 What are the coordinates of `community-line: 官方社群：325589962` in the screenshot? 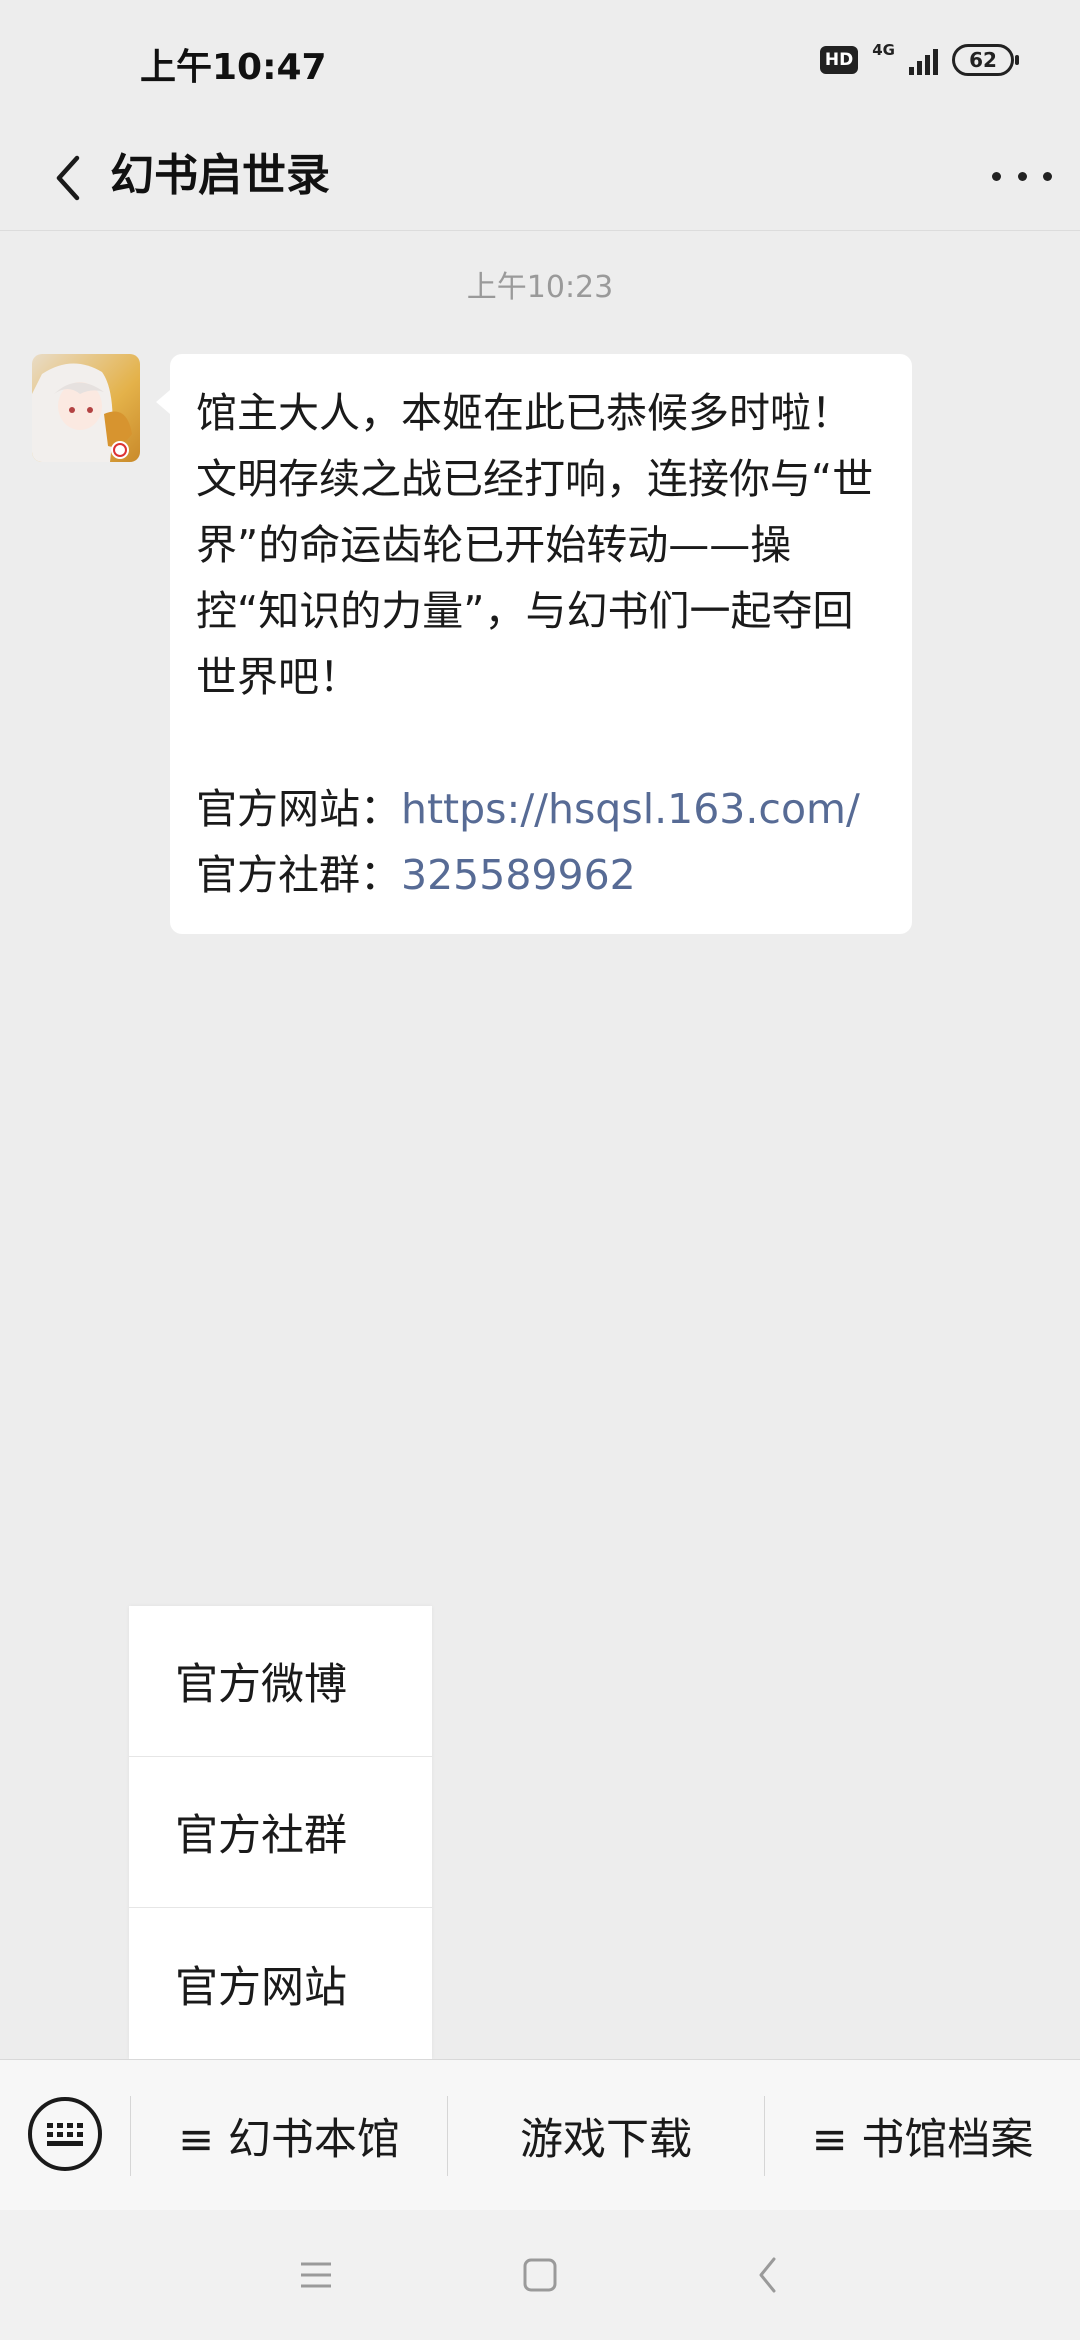 It's located at (542, 875).